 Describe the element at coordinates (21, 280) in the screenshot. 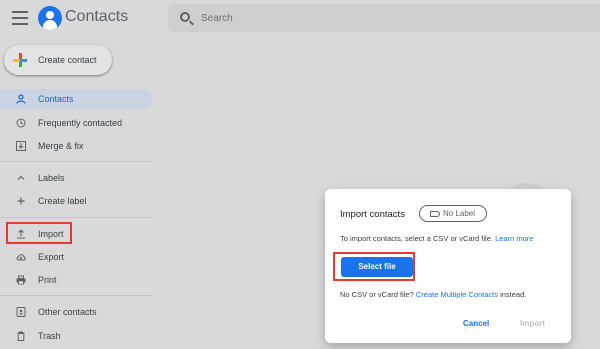

I see `print-icon` at that location.